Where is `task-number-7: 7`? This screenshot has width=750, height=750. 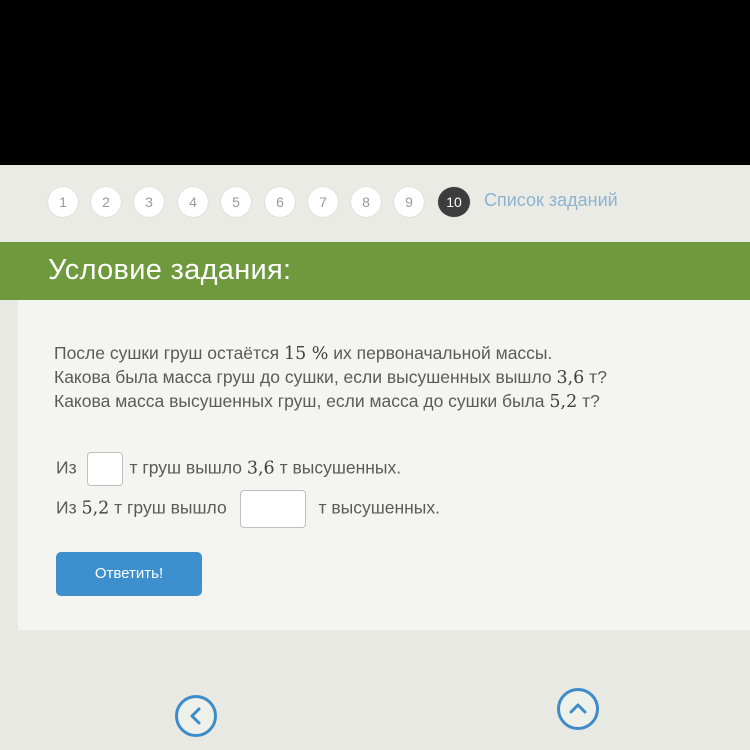 task-number-7: 7 is located at coordinates (323, 202).